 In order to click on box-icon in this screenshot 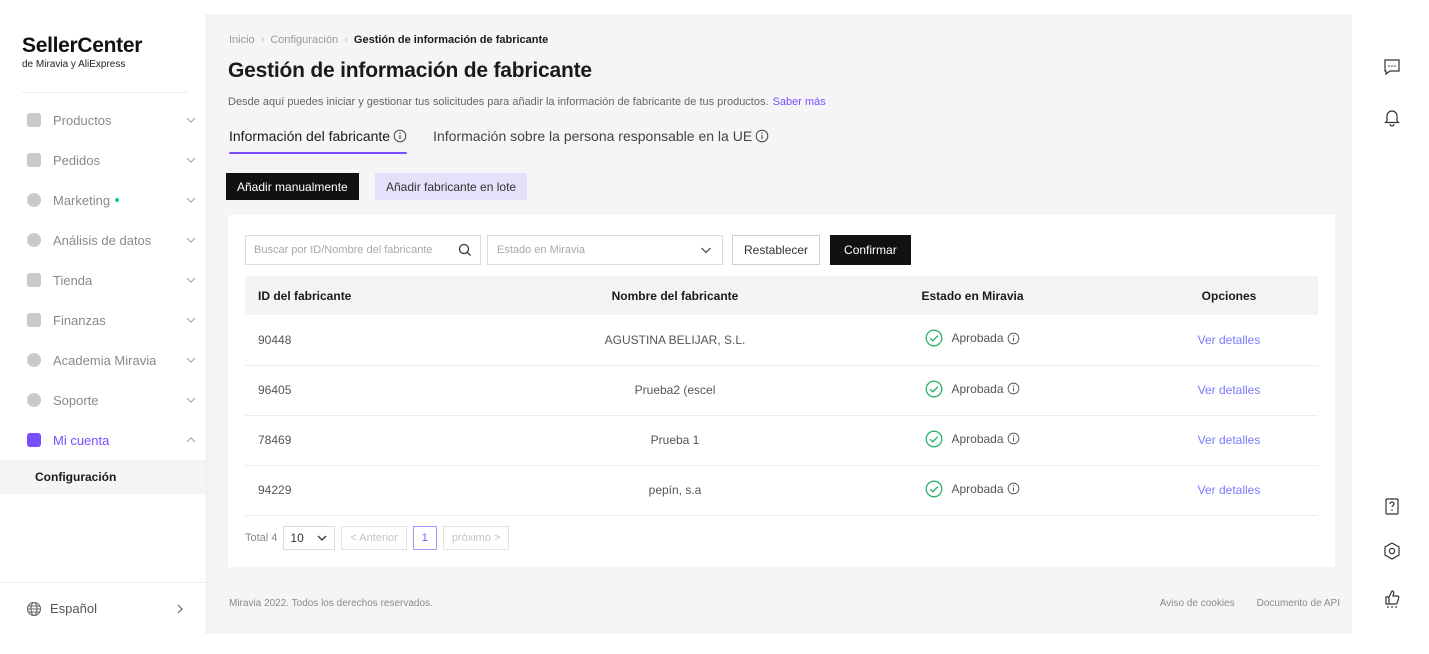, I will do `click(34, 120)`.